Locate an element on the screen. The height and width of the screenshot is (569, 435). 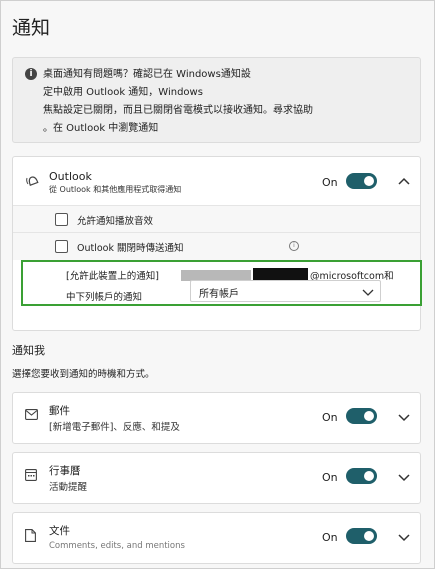
account-select-value: 所有帳戶 is located at coordinates (219, 294).